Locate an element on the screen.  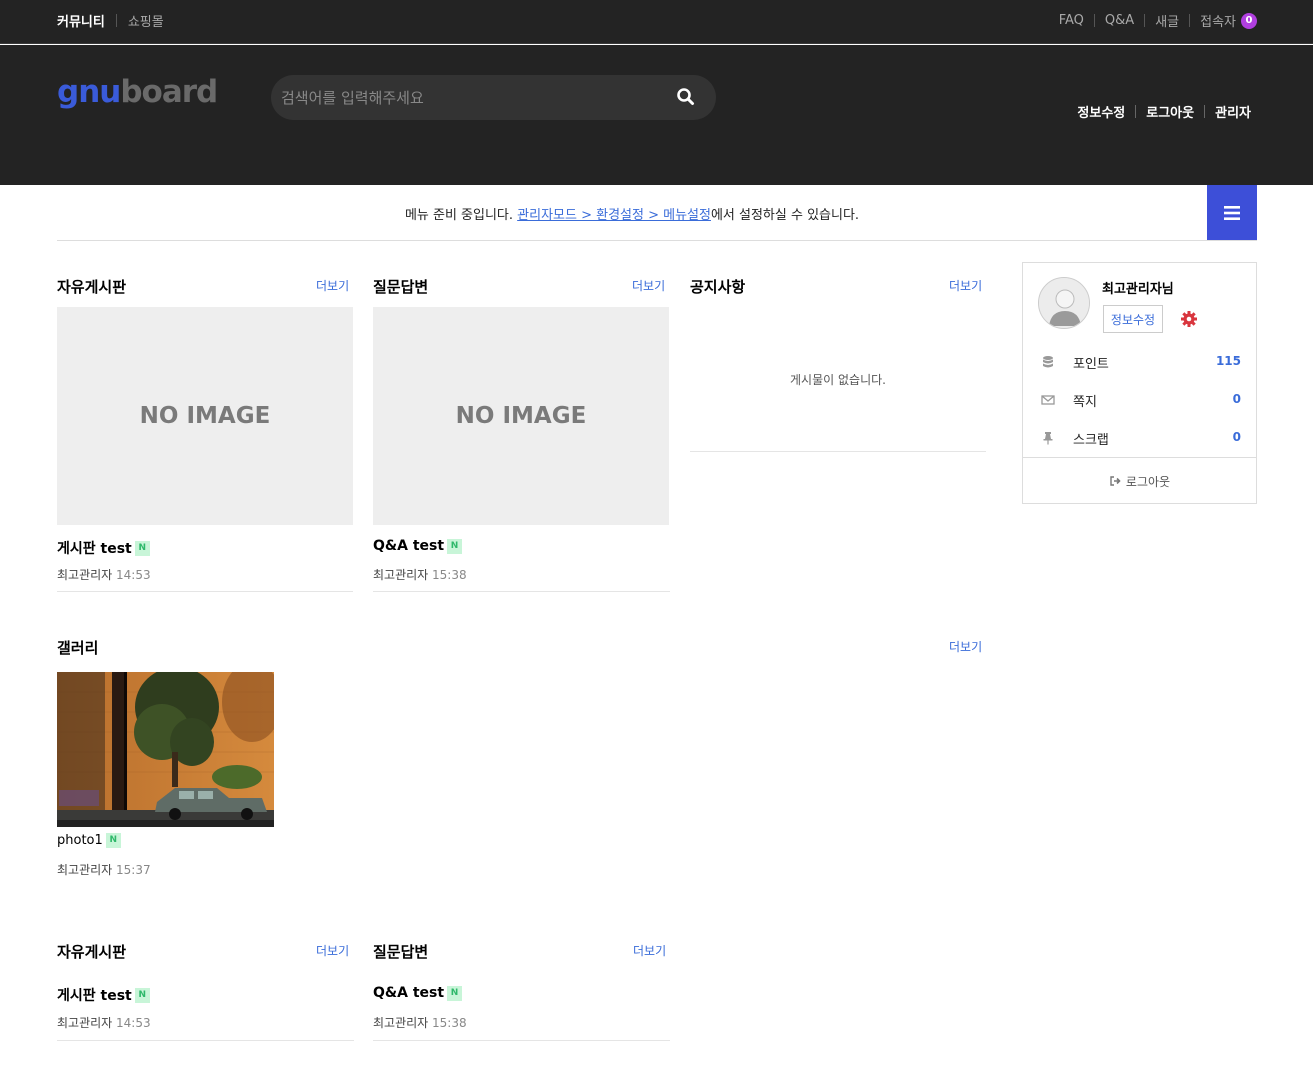
site-header: gnuboard 정보수정 로그아웃 관리자 is located at coordinates (656, 115).